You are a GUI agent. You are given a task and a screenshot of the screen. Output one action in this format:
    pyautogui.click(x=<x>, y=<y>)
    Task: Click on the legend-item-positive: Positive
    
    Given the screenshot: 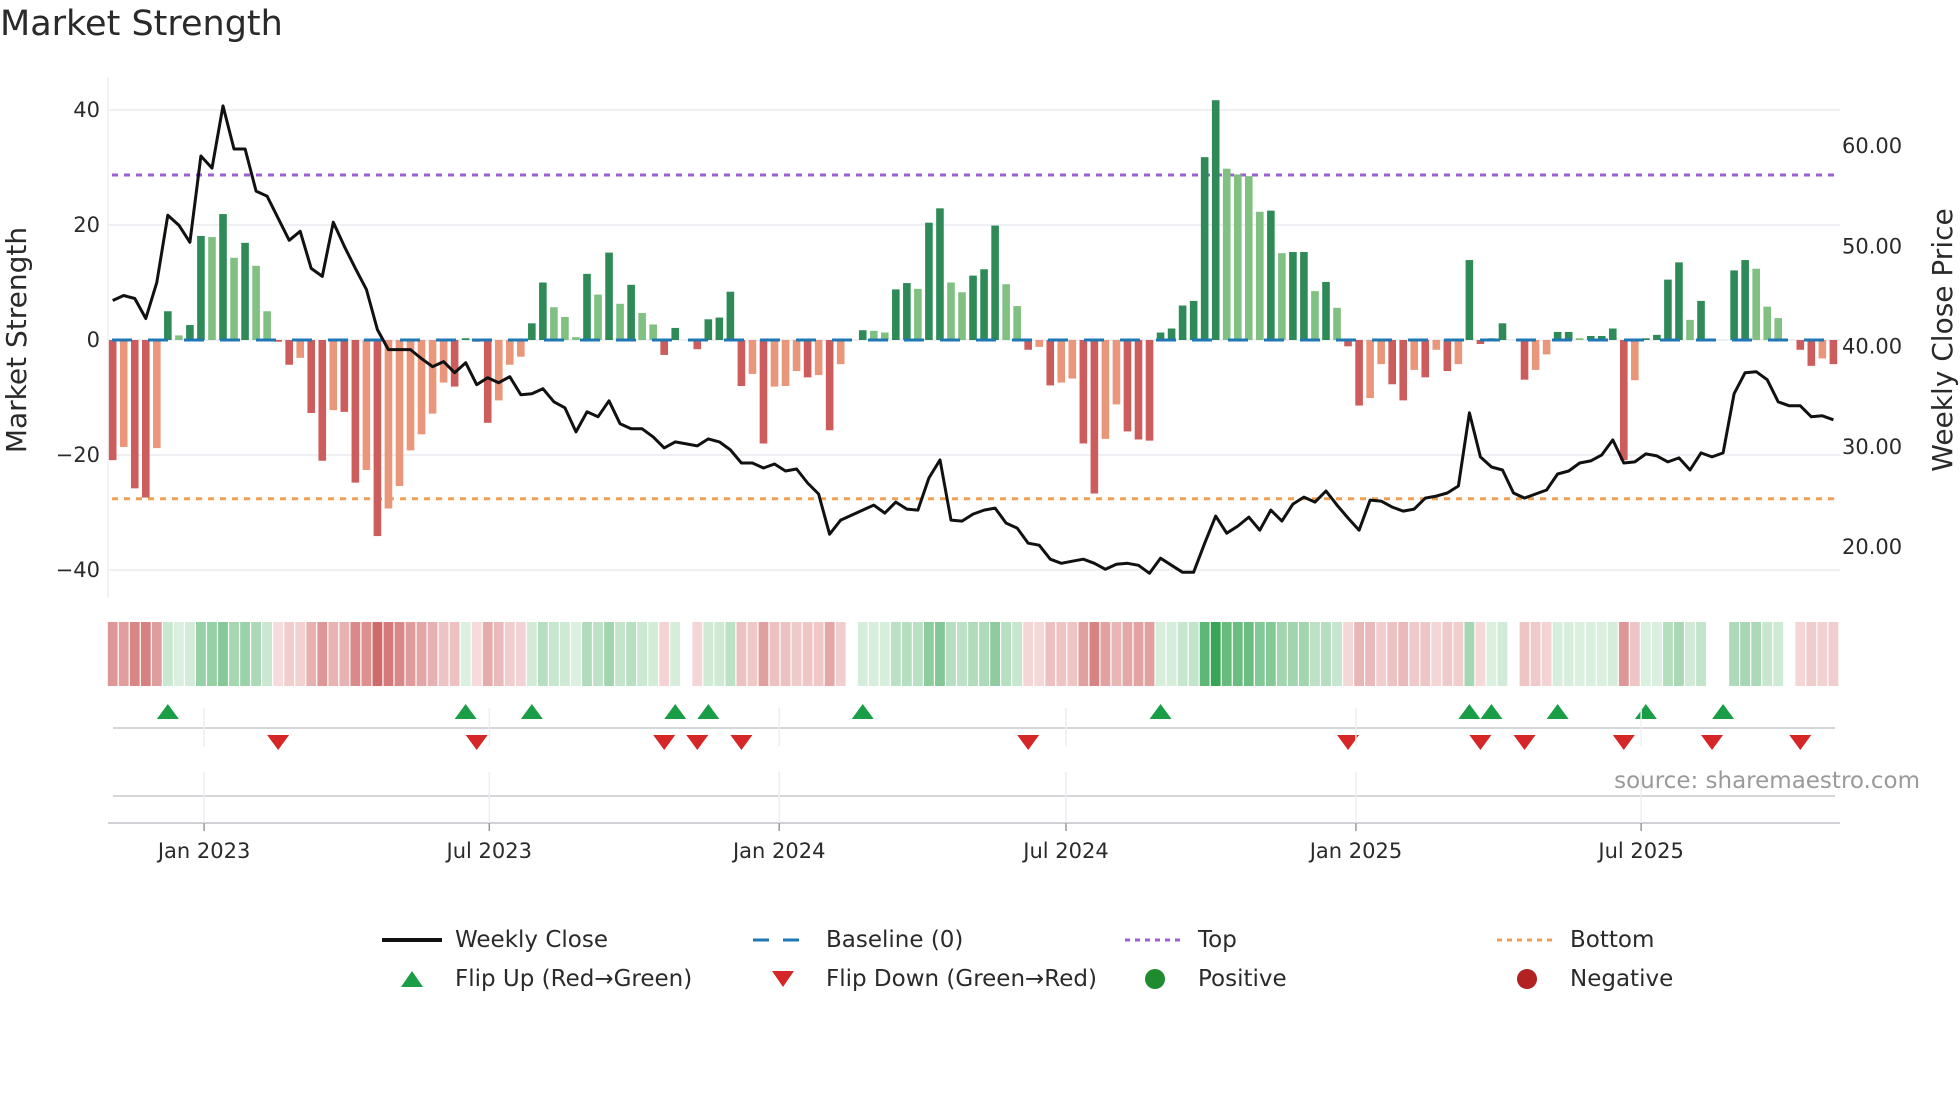 What is the action you would take?
    pyautogui.click(x=1205, y=979)
    